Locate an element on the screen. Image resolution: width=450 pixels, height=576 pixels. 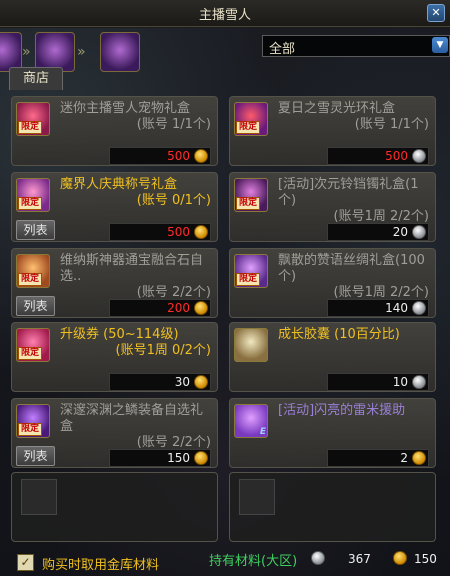
shop-item-card: 限定 [活动]次元铃铛镯礼盒(1个) (账号1周 2/2个) 20 is located at coordinates (332, 207).